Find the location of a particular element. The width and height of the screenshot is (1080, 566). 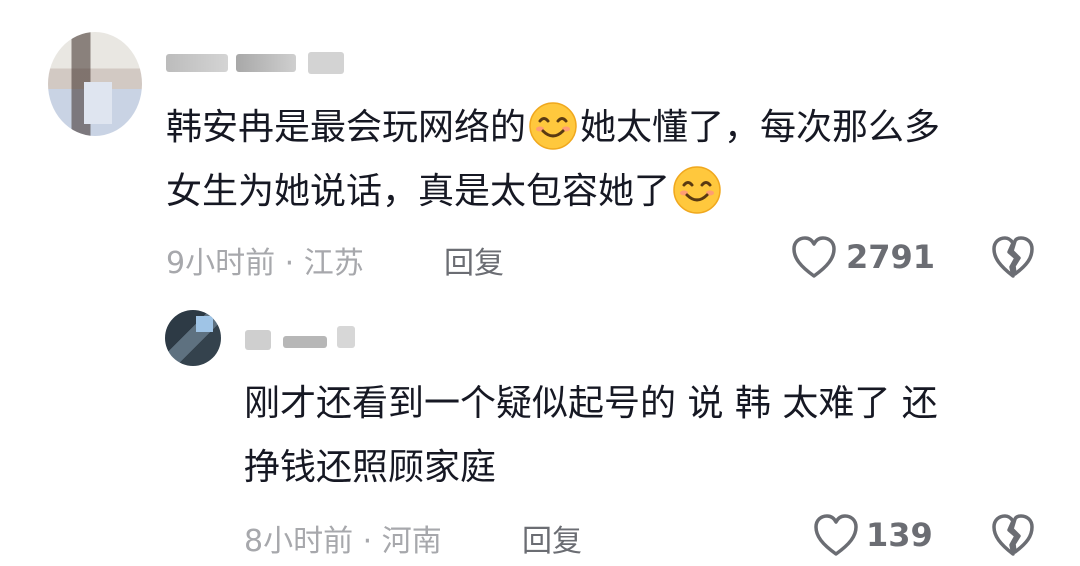

reply-text-line-2: 挣钱还照顾家庭 is located at coordinates (370, 467).